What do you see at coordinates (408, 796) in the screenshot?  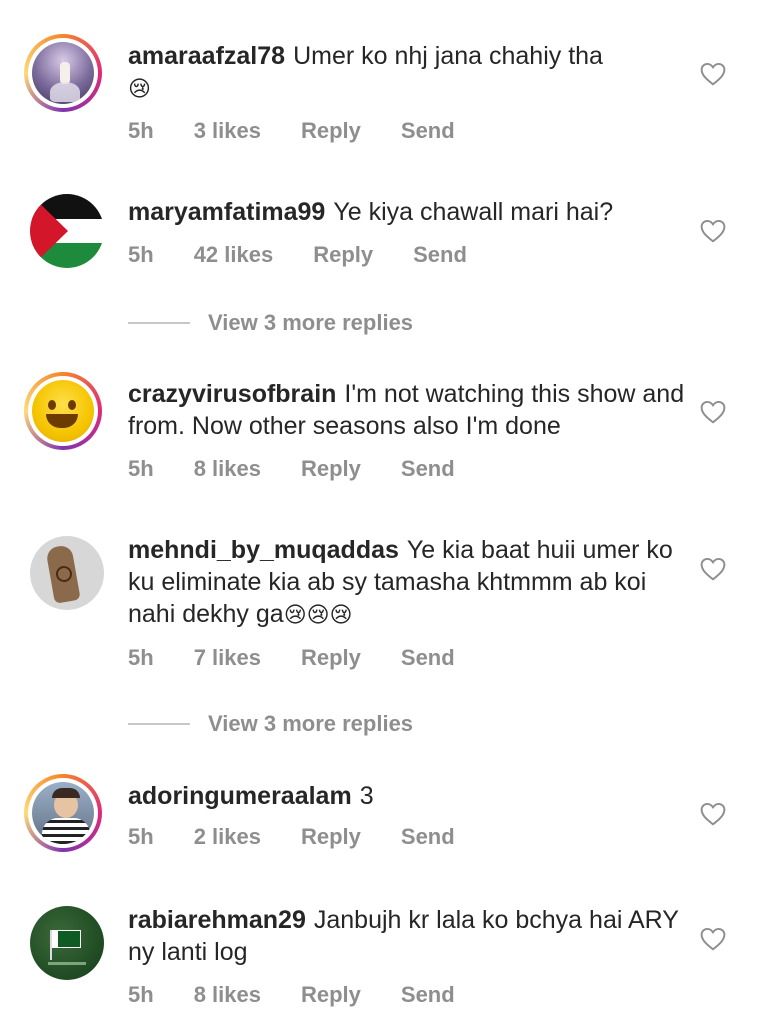 I see `comment-text: adoringumeraalam 3` at bounding box center [408, 796].